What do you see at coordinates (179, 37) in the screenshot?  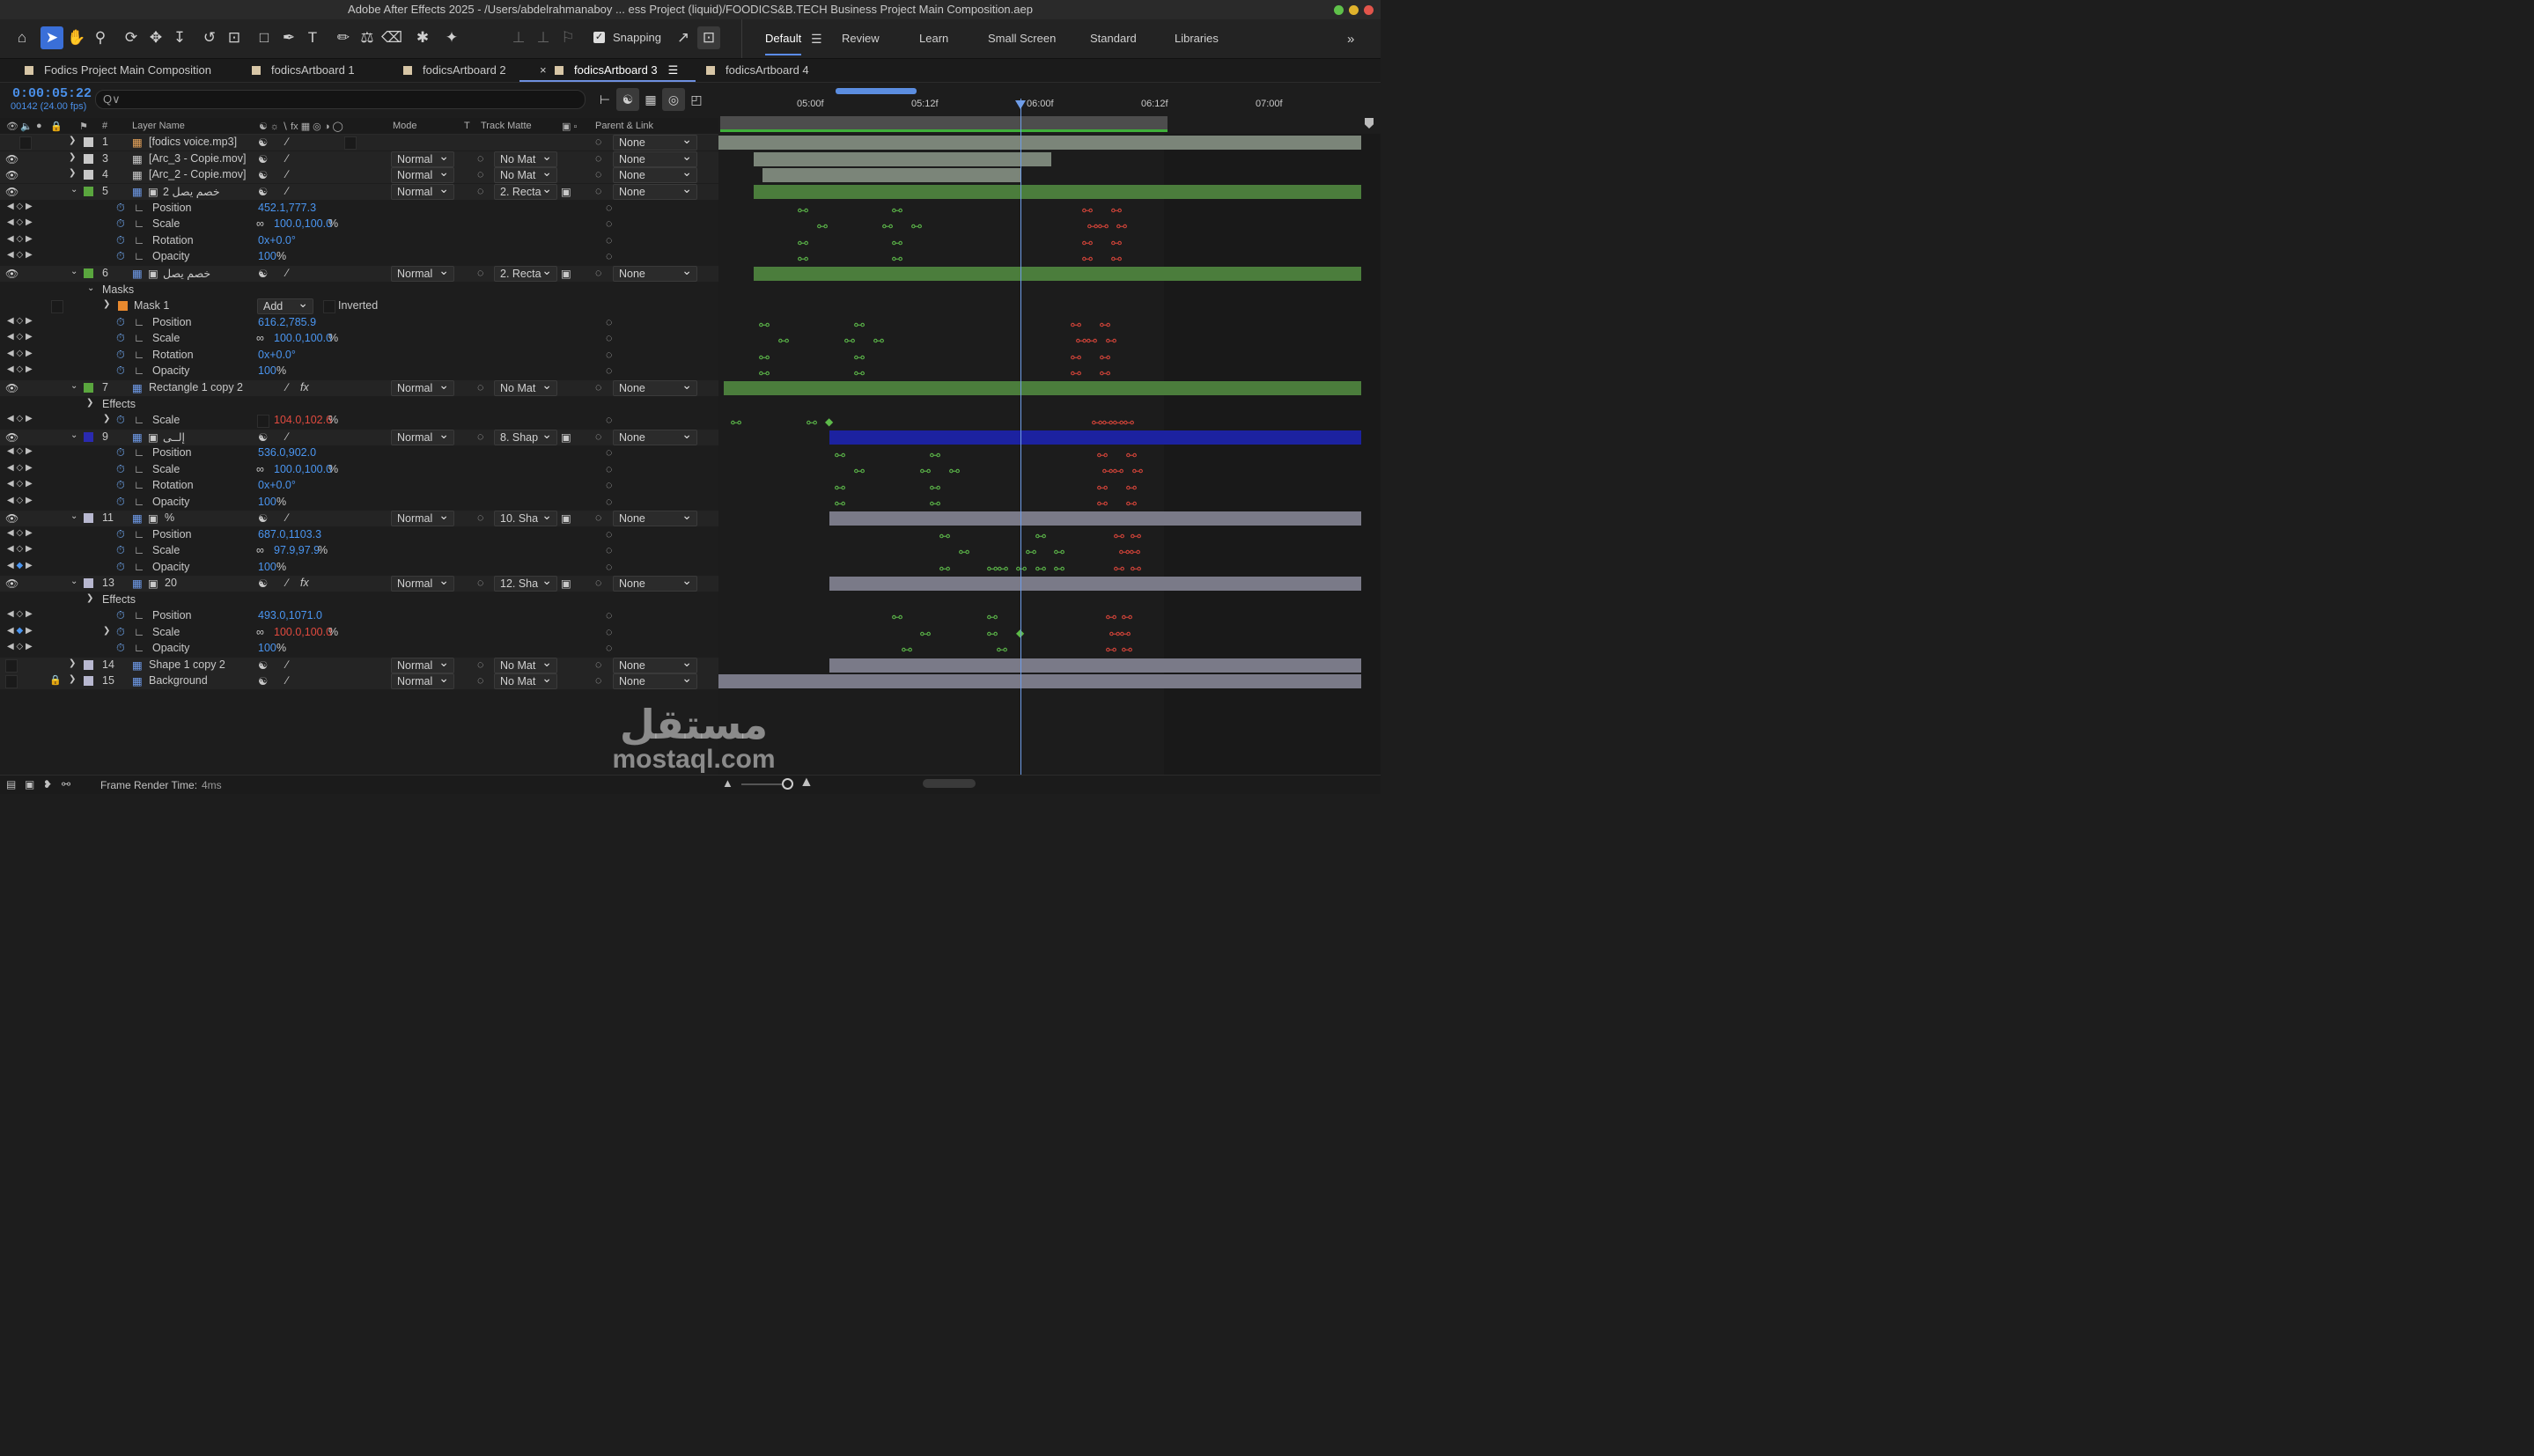 I see `dolly-camera-icon: ↧` at bounding box center [179, 37].